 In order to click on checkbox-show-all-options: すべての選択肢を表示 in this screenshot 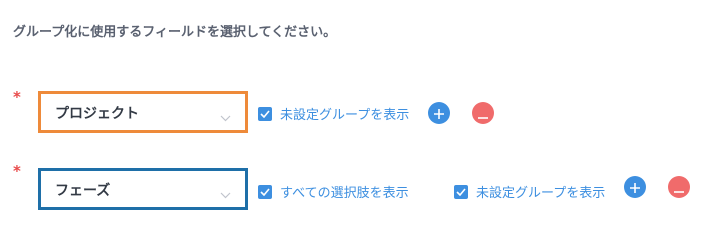, I will do `click(333, 191)`.